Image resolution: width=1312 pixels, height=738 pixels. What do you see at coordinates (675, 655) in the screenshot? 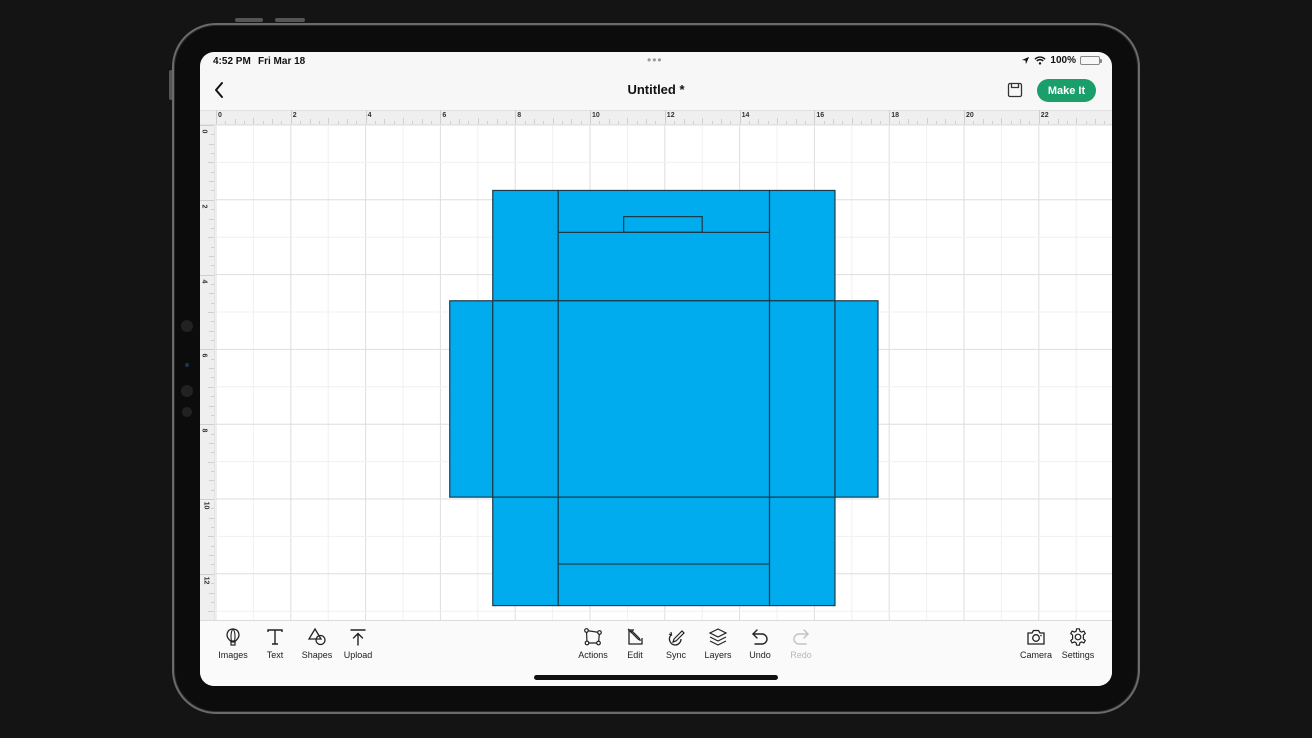
I see `tool-sync-label: Sync` at bounding box center [675, 655].